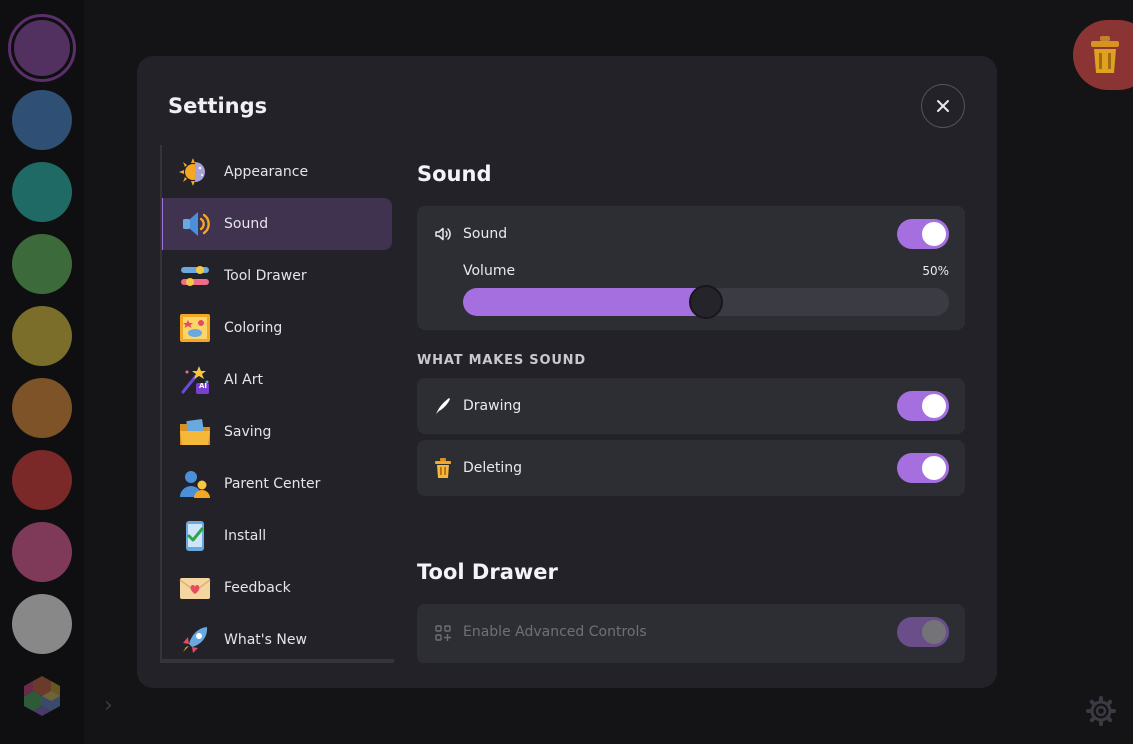 This screenshot has height=744, width=1133. Describe the element at coordinates (272, 484) in the screenshot. I see `nav-label: Parent Center` at that location.